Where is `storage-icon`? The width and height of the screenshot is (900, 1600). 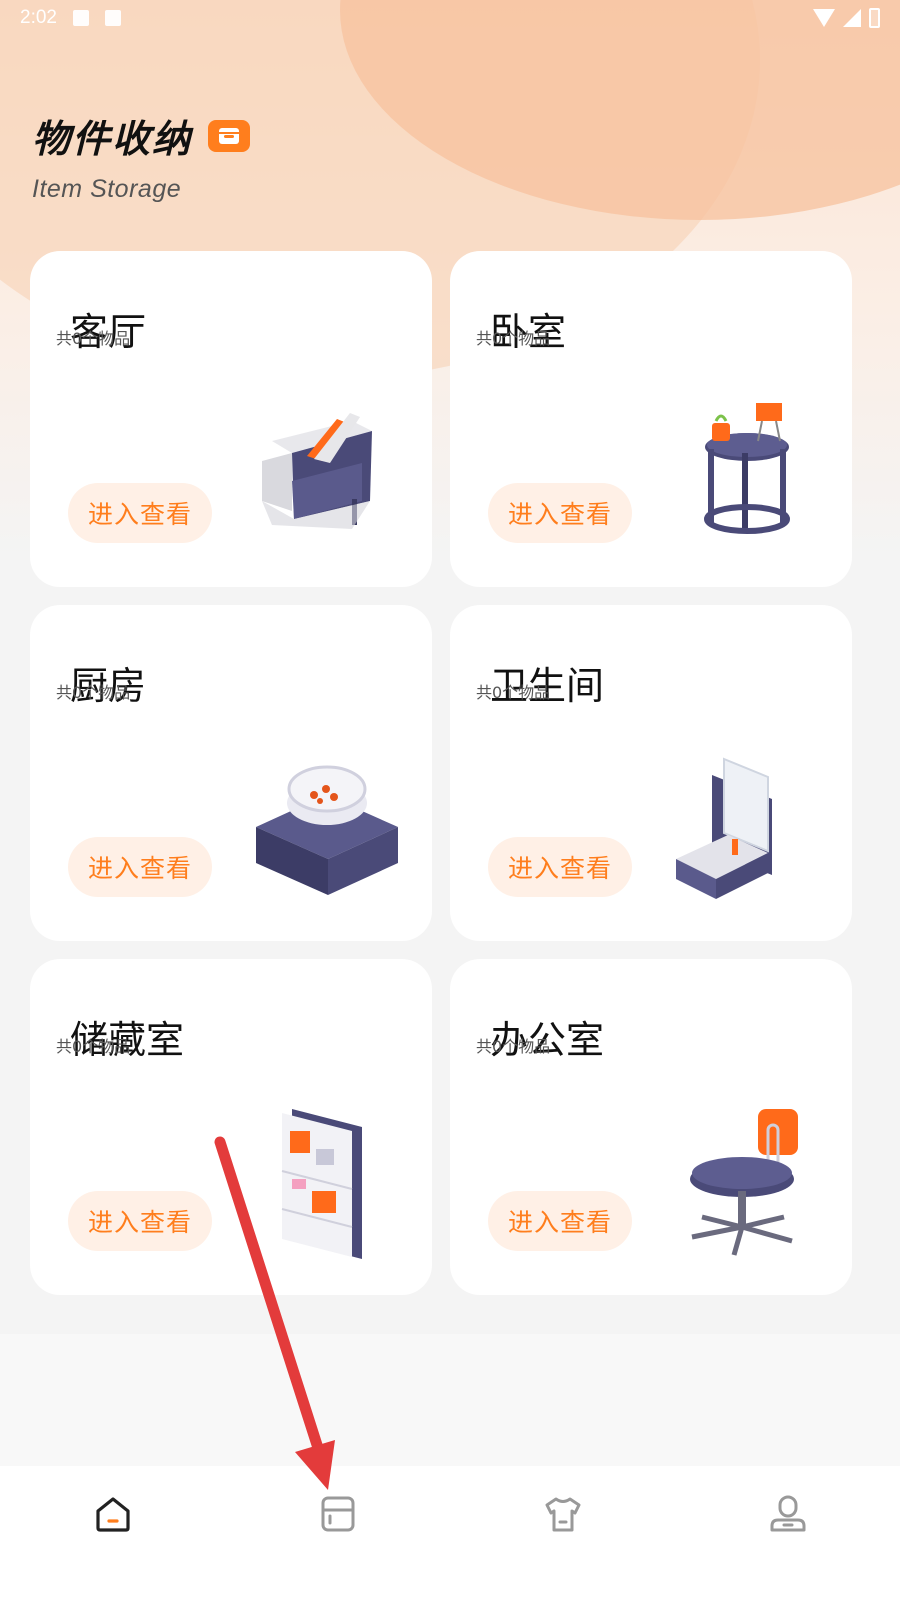 storage-icon is located at coordinates (337, 1514).